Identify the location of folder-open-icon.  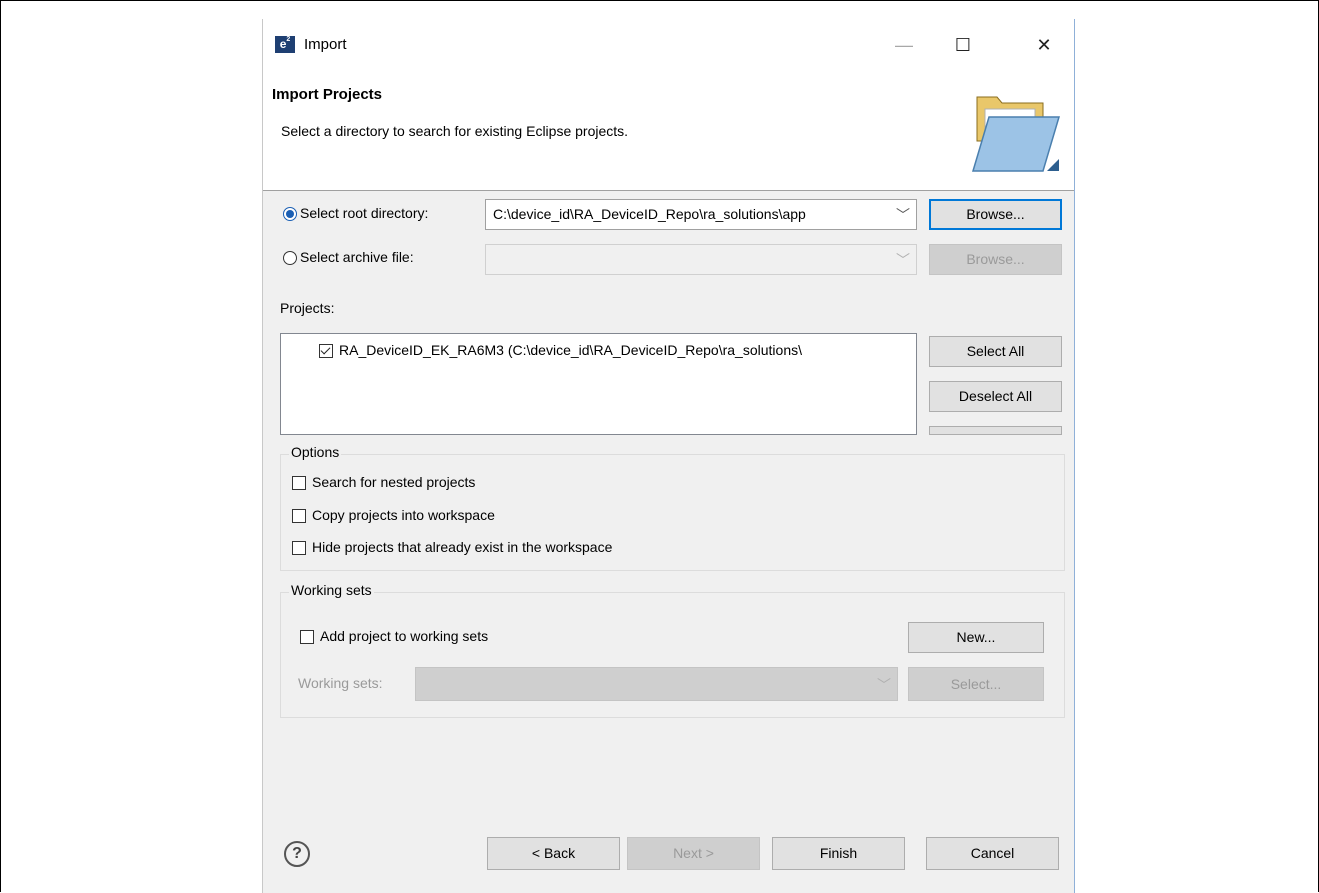
(1016, 134).